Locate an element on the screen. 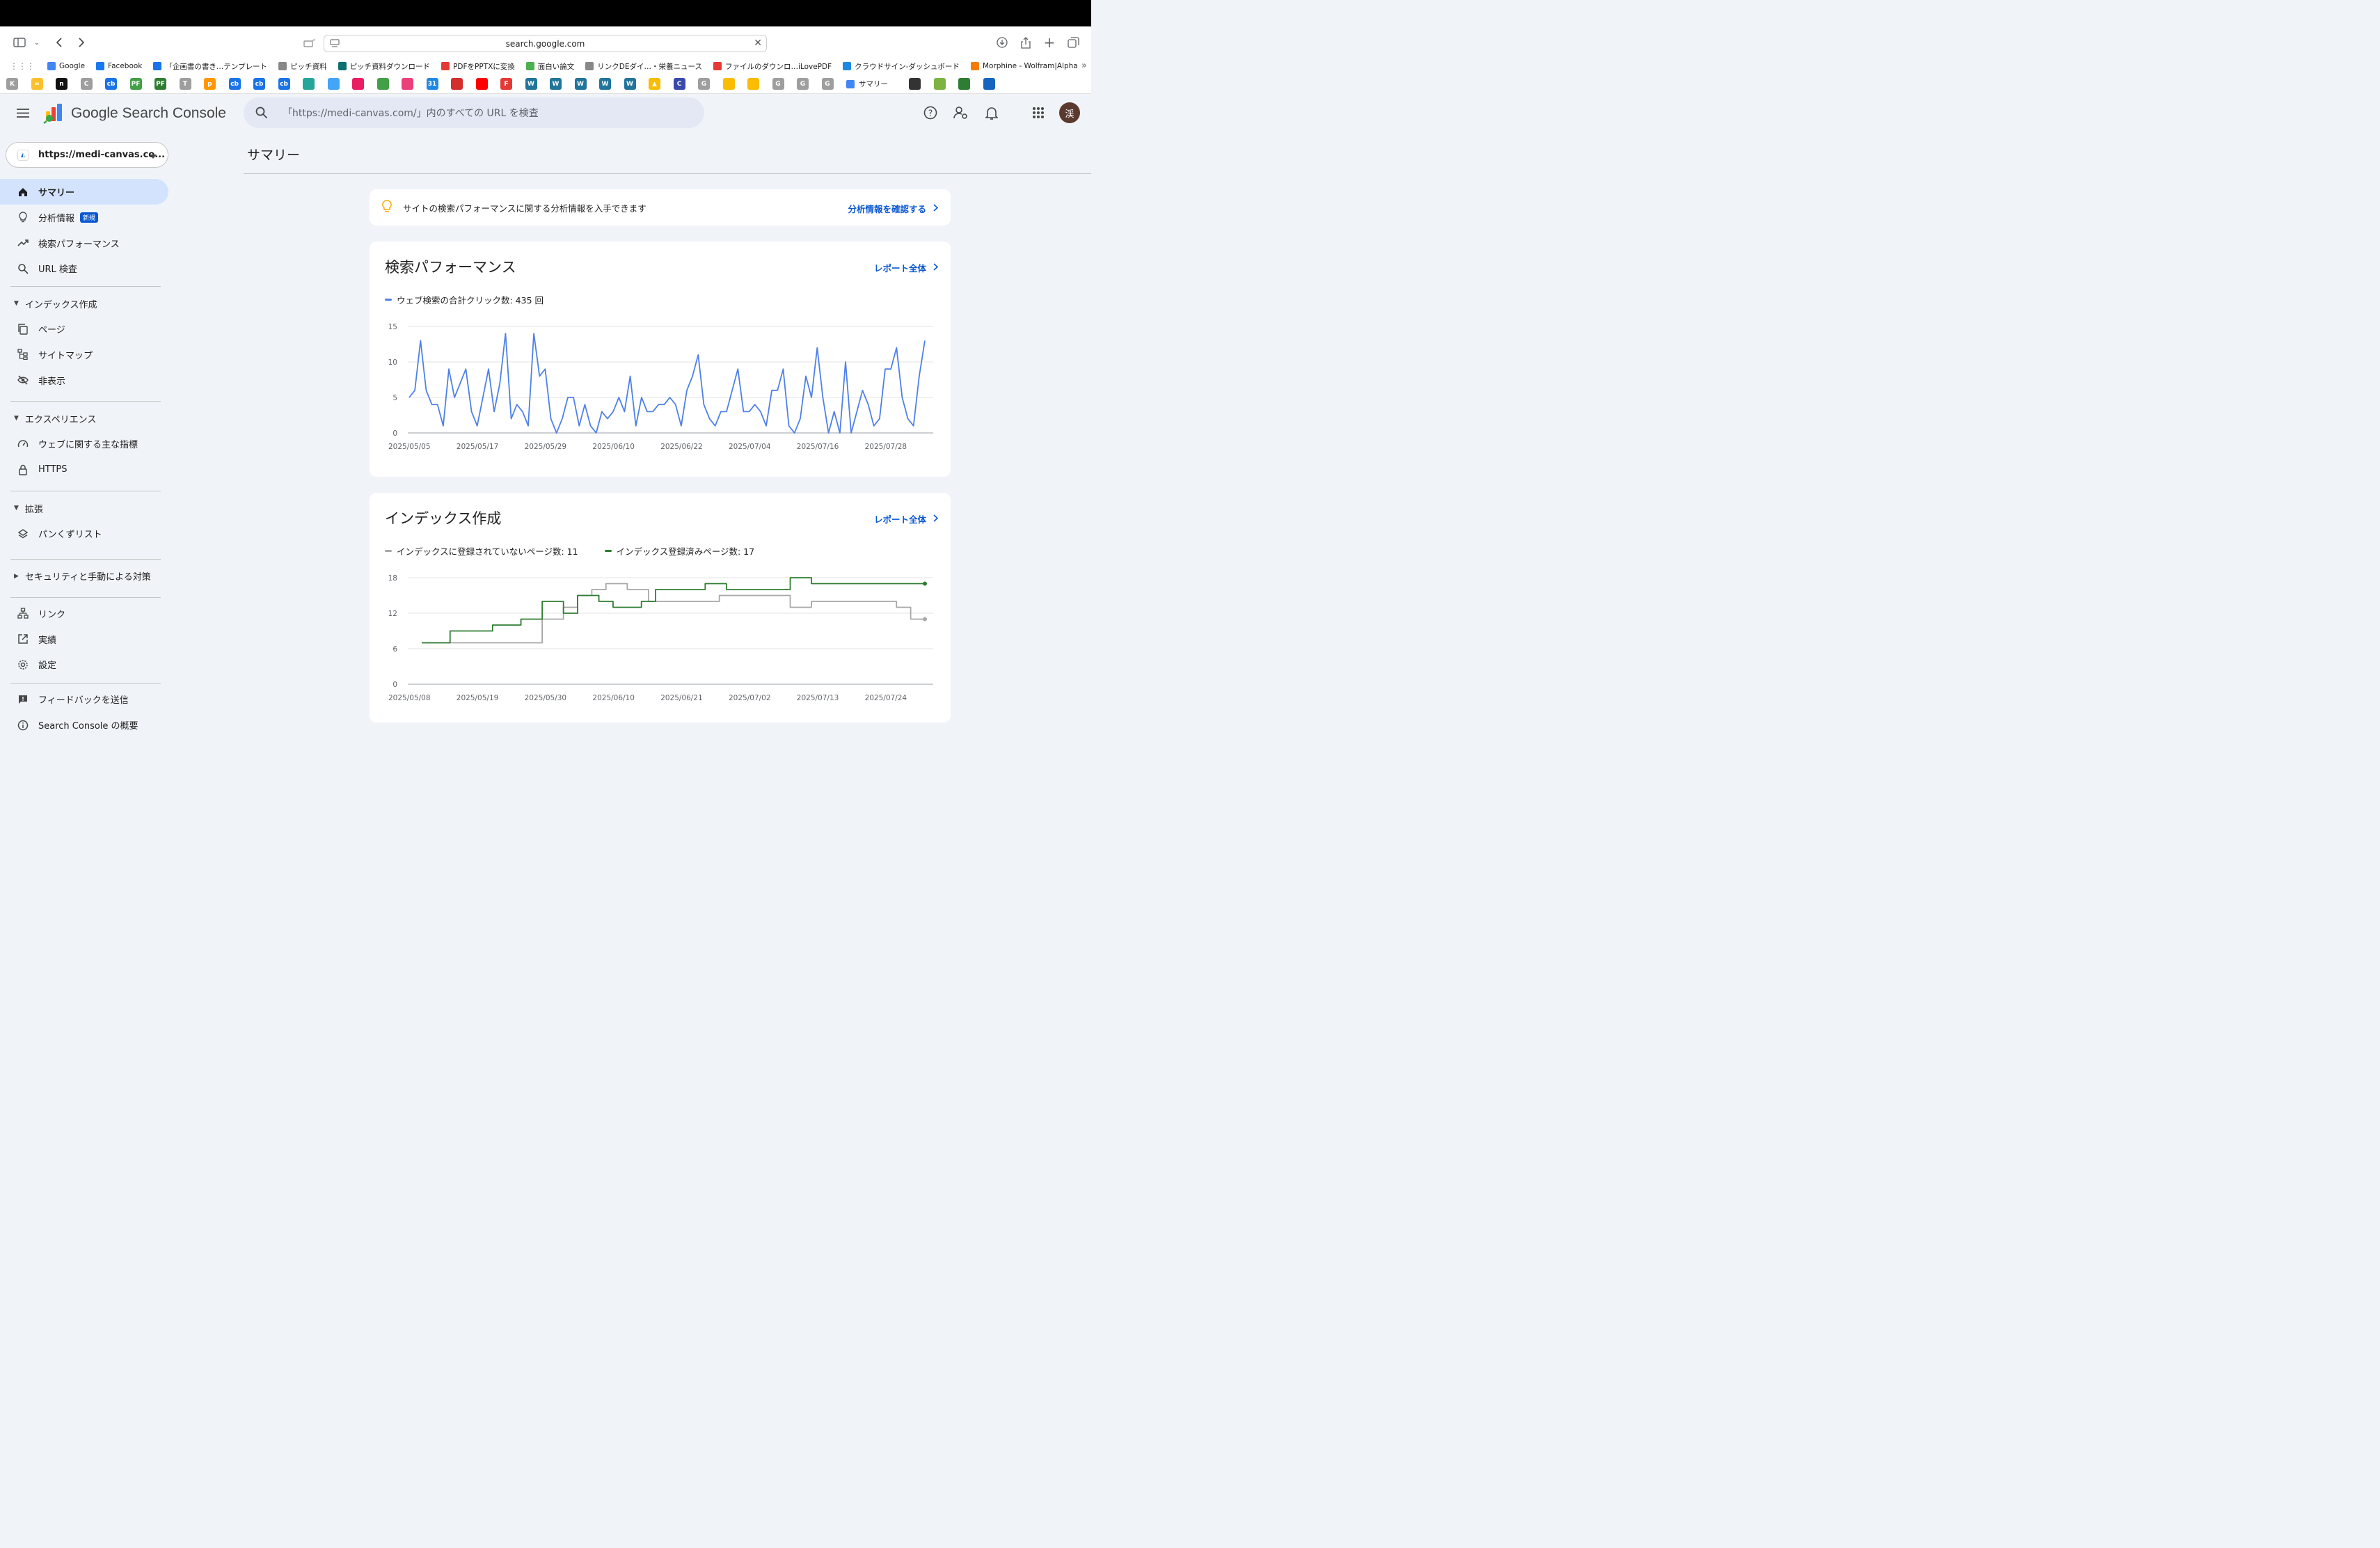  sidebar-section-header: ▼ インデックス作成 is located at coordinates (84, 303).